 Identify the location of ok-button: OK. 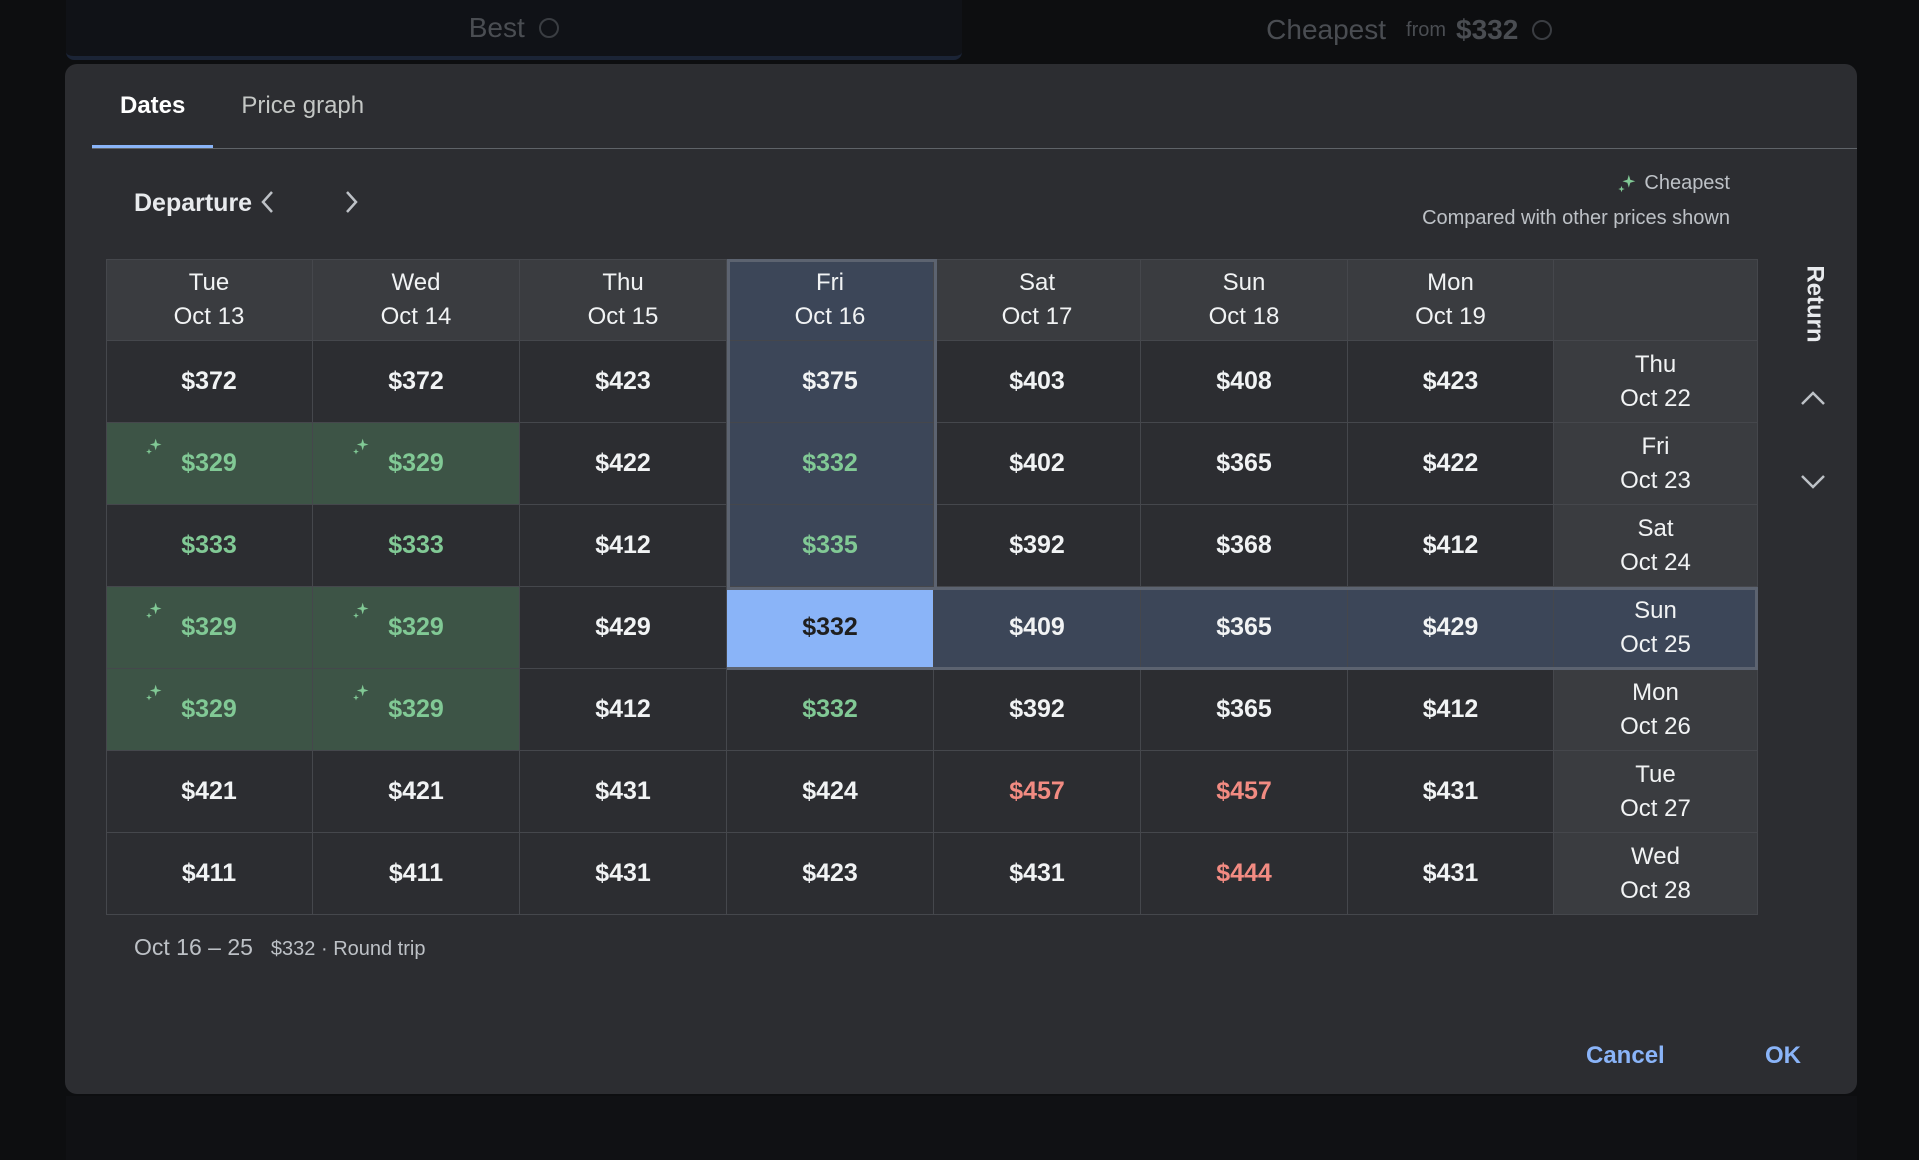
(1783, 1056).